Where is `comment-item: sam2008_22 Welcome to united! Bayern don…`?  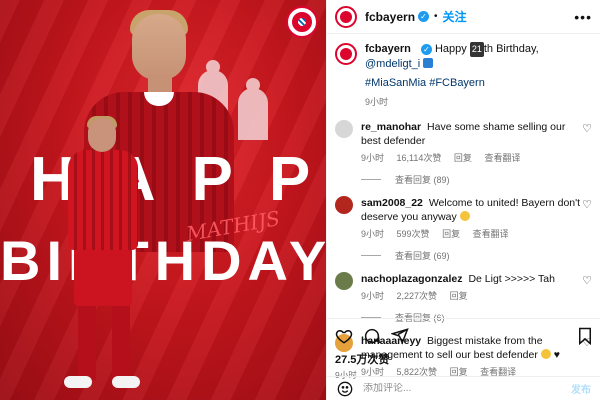 comment-item: sam2008_22 Welcome to united! Bayern don… is located at coordinates (463, 218).